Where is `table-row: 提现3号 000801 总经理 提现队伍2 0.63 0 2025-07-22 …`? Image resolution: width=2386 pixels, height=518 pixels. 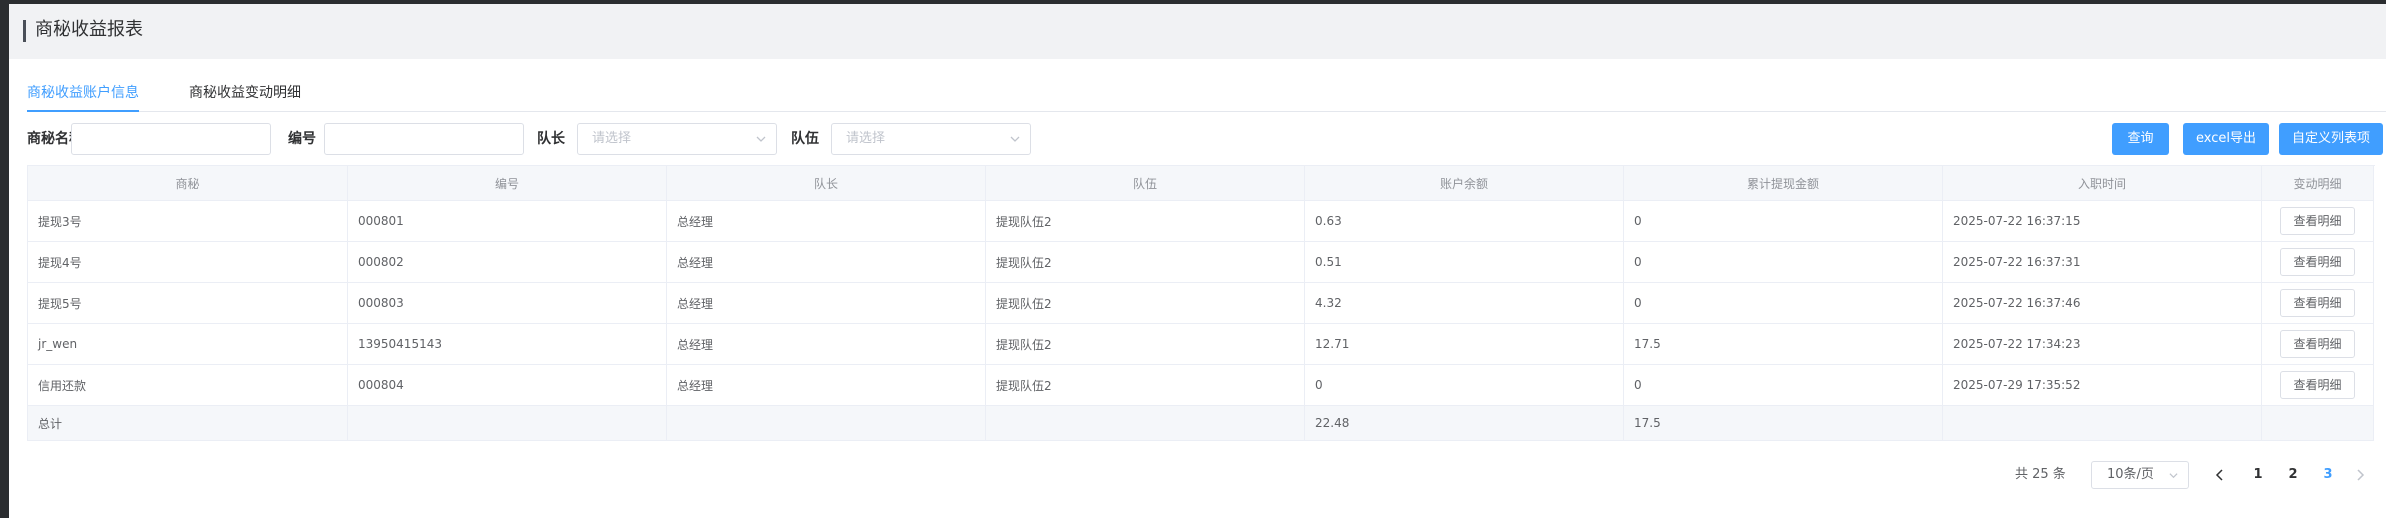 table-row: 提现3号 000801 总经理 提现队伍2 0.63 0 2025-07-22 … is located at coordinates (1201, 221).